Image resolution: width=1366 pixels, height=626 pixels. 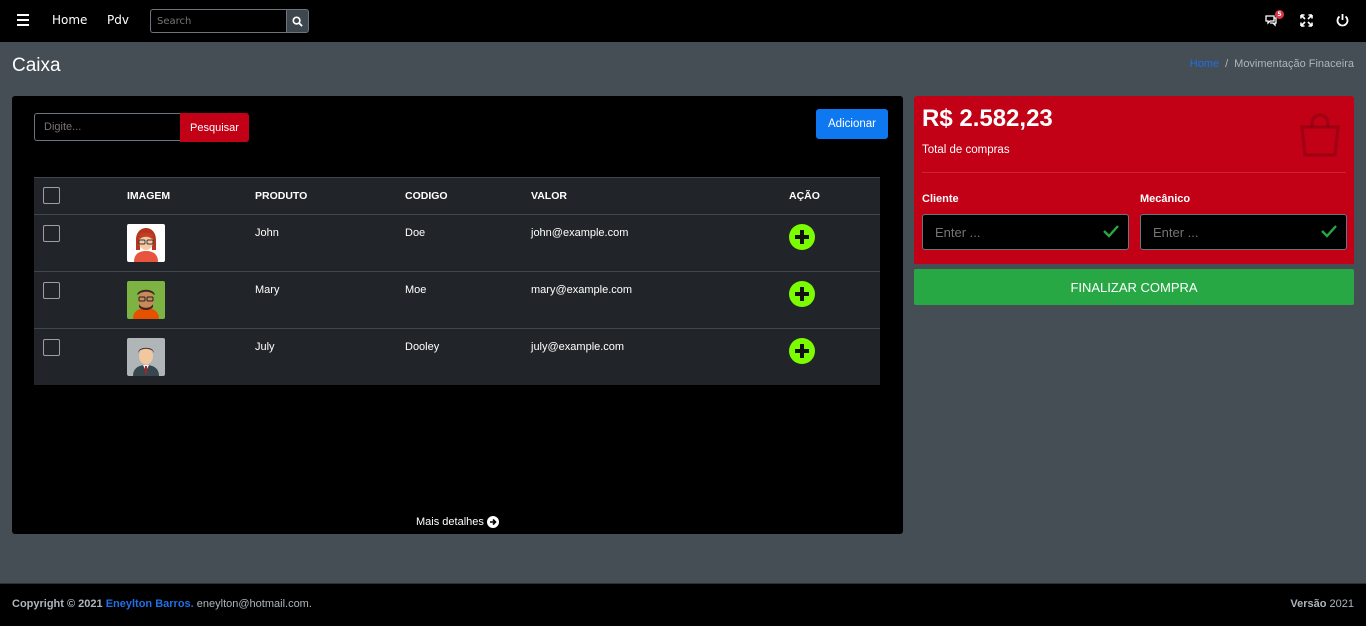 I want to click on navbar-search-button, so click(x=297, y=21).